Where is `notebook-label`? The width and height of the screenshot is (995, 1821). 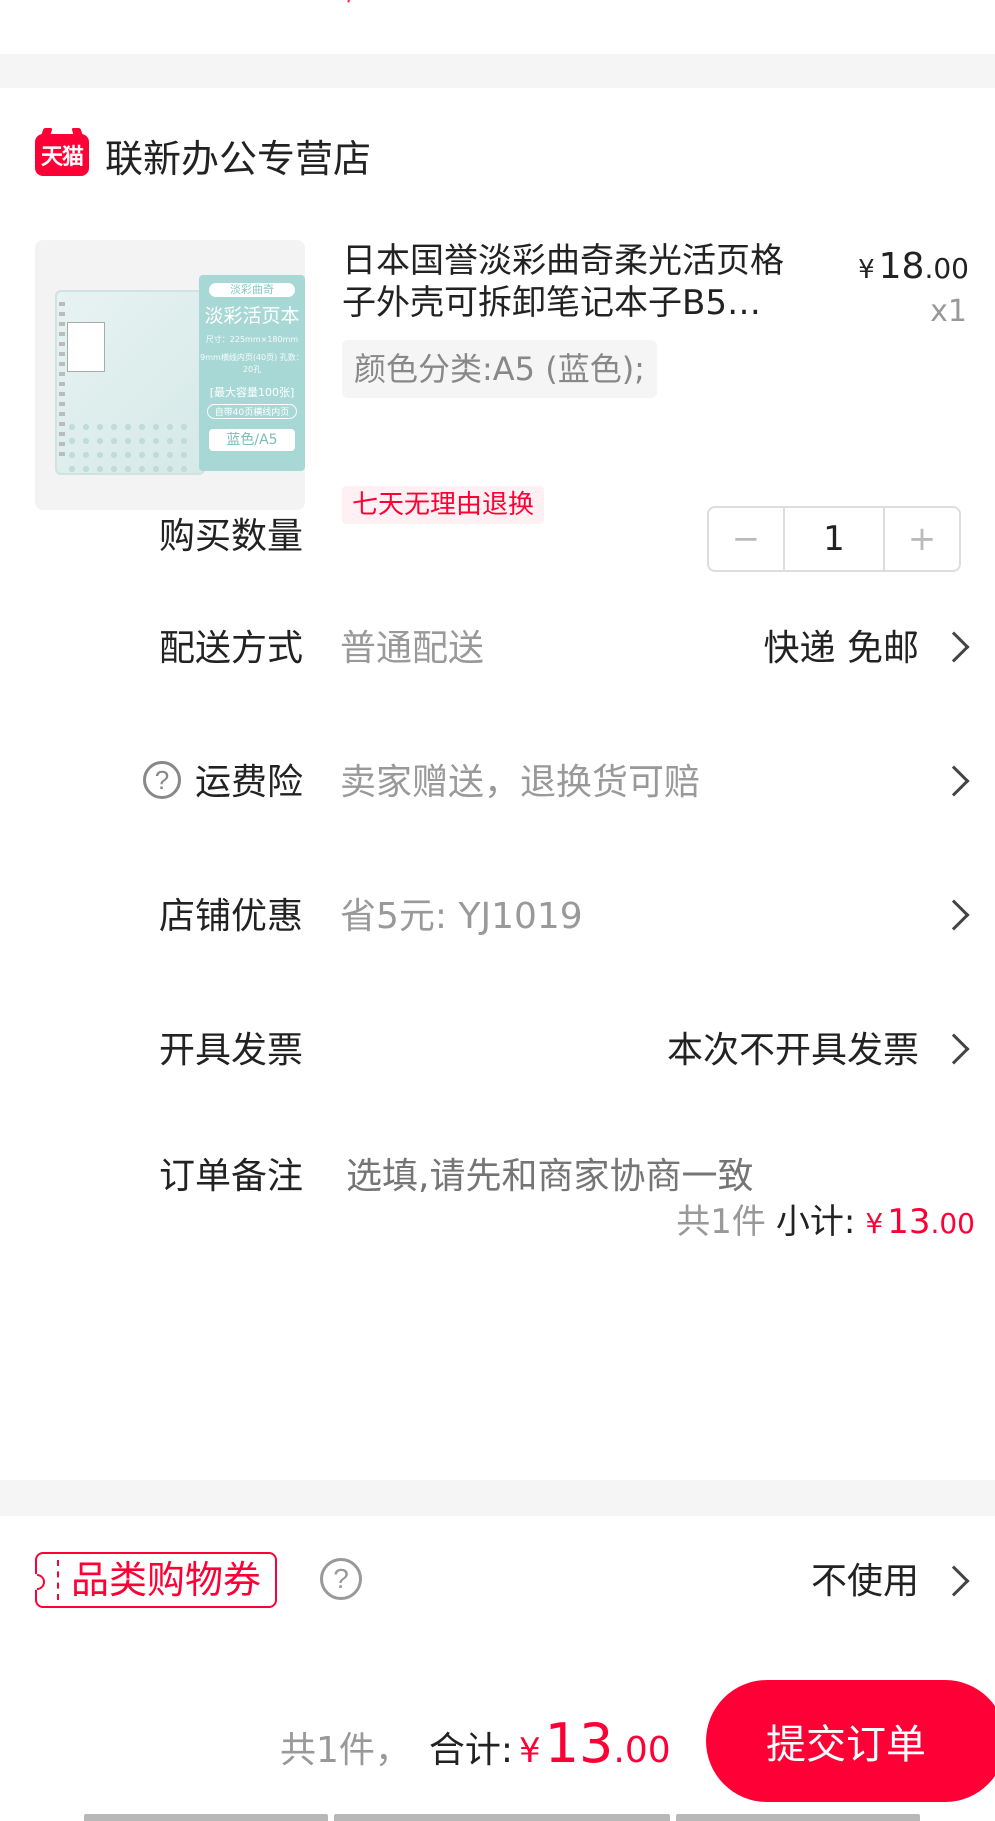 notebook-label is located at coordinates (86, 347).